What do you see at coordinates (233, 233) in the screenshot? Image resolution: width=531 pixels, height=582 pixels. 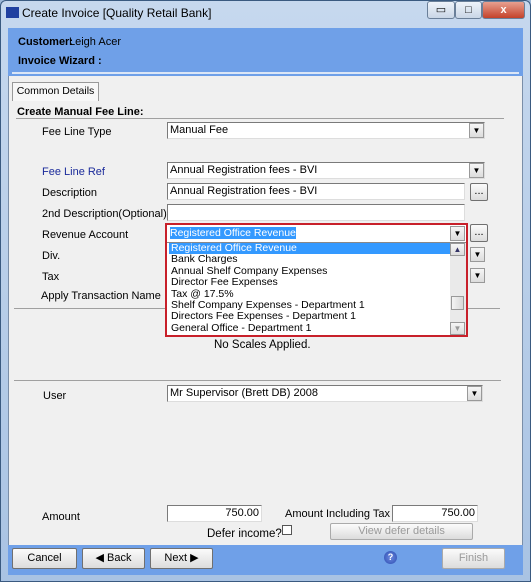 I see `revenue-account-value: Registered Office Revenue` at bounding box center [233, 233].